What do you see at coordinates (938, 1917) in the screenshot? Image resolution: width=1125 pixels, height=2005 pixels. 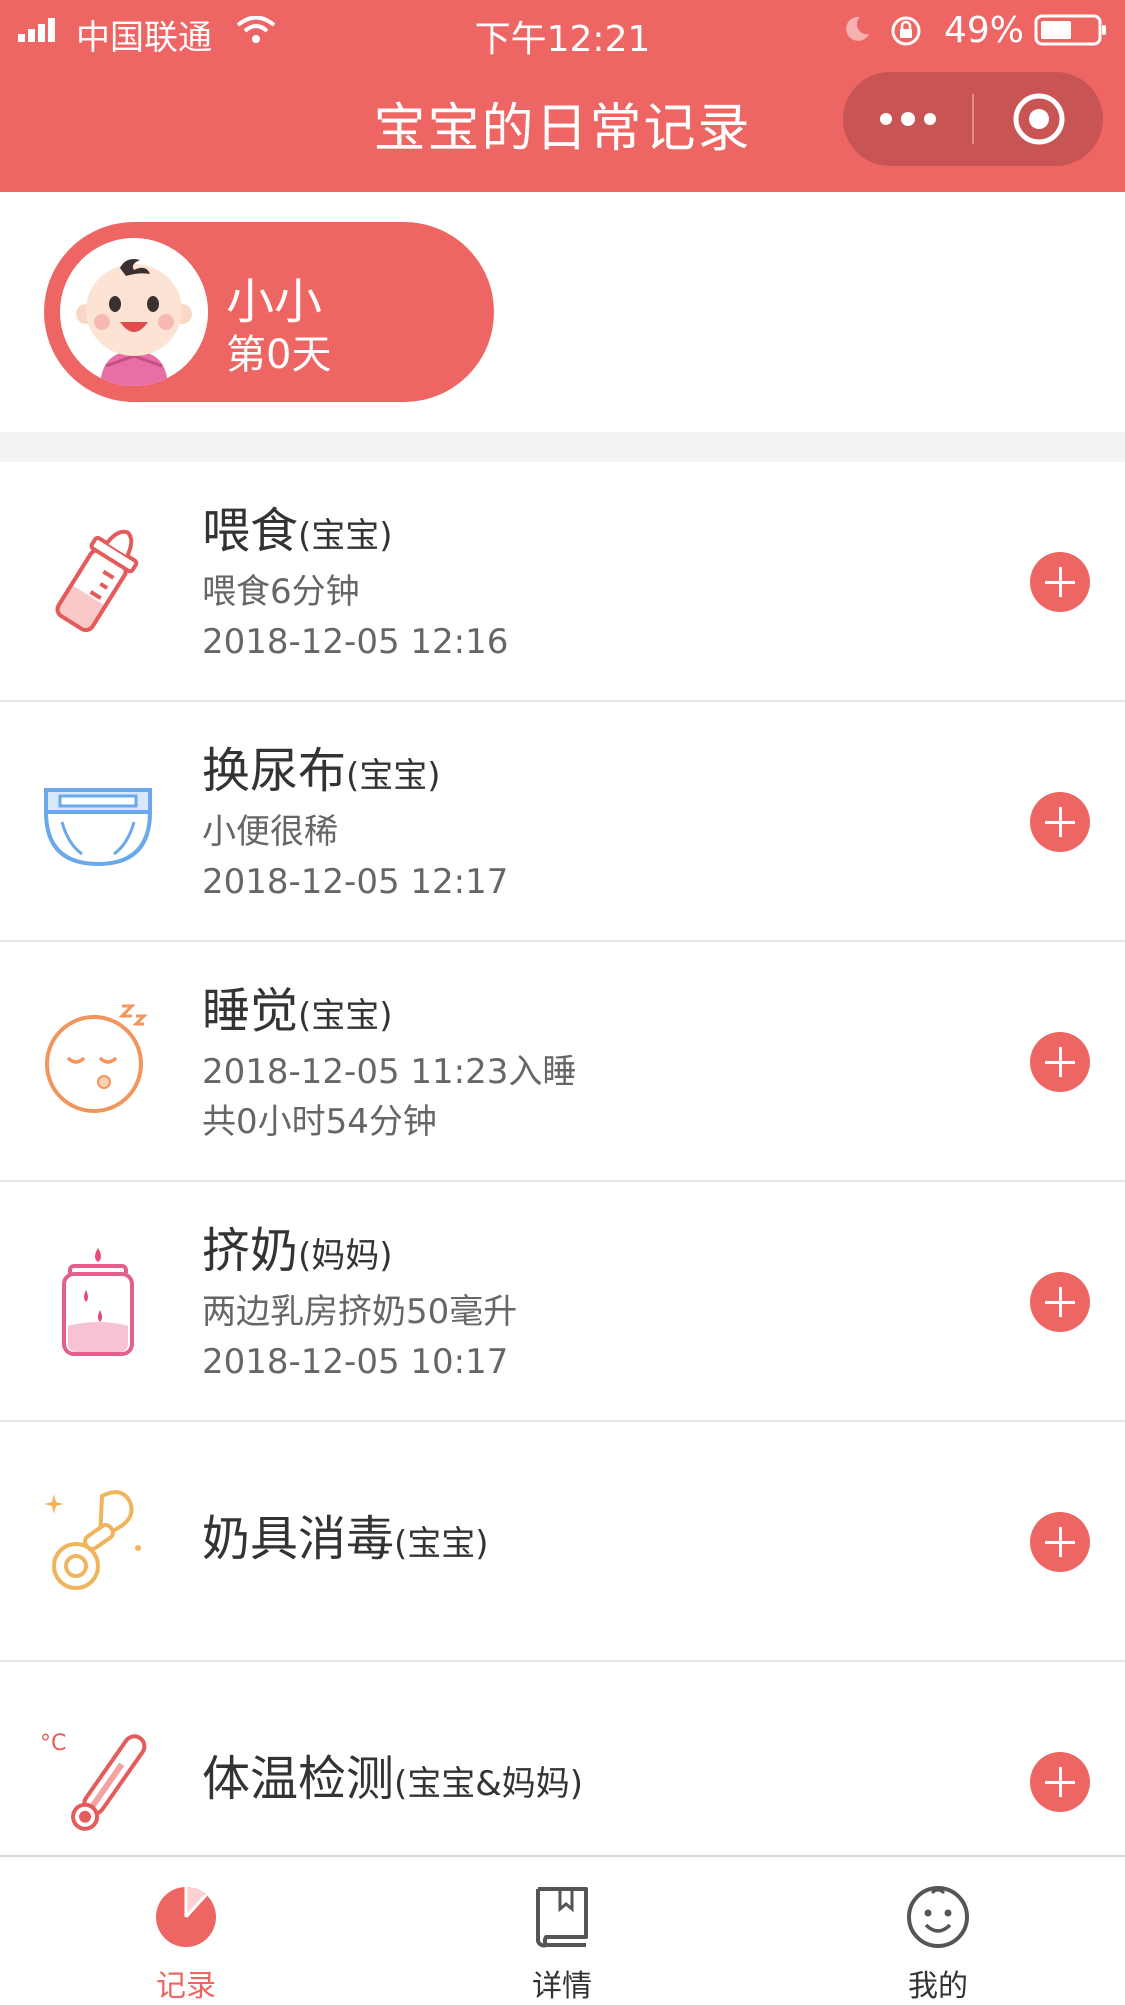 I see `smiley-face-icon` at bounding box center [938, 1917].